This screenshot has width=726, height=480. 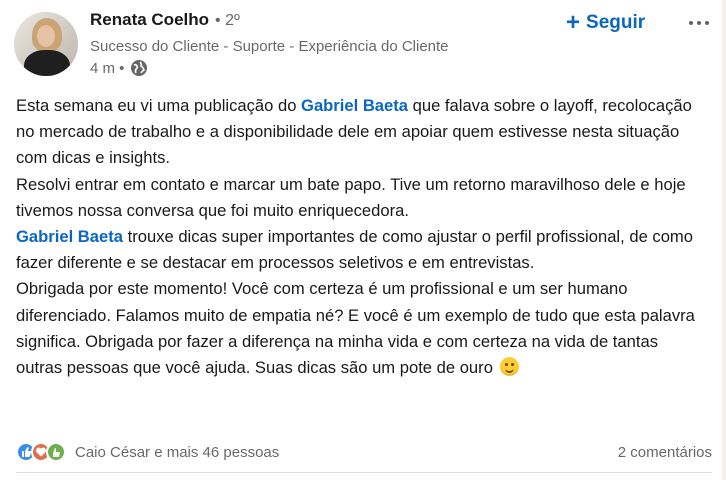 I want to click on globe-icon, so click(x=139, y=68).